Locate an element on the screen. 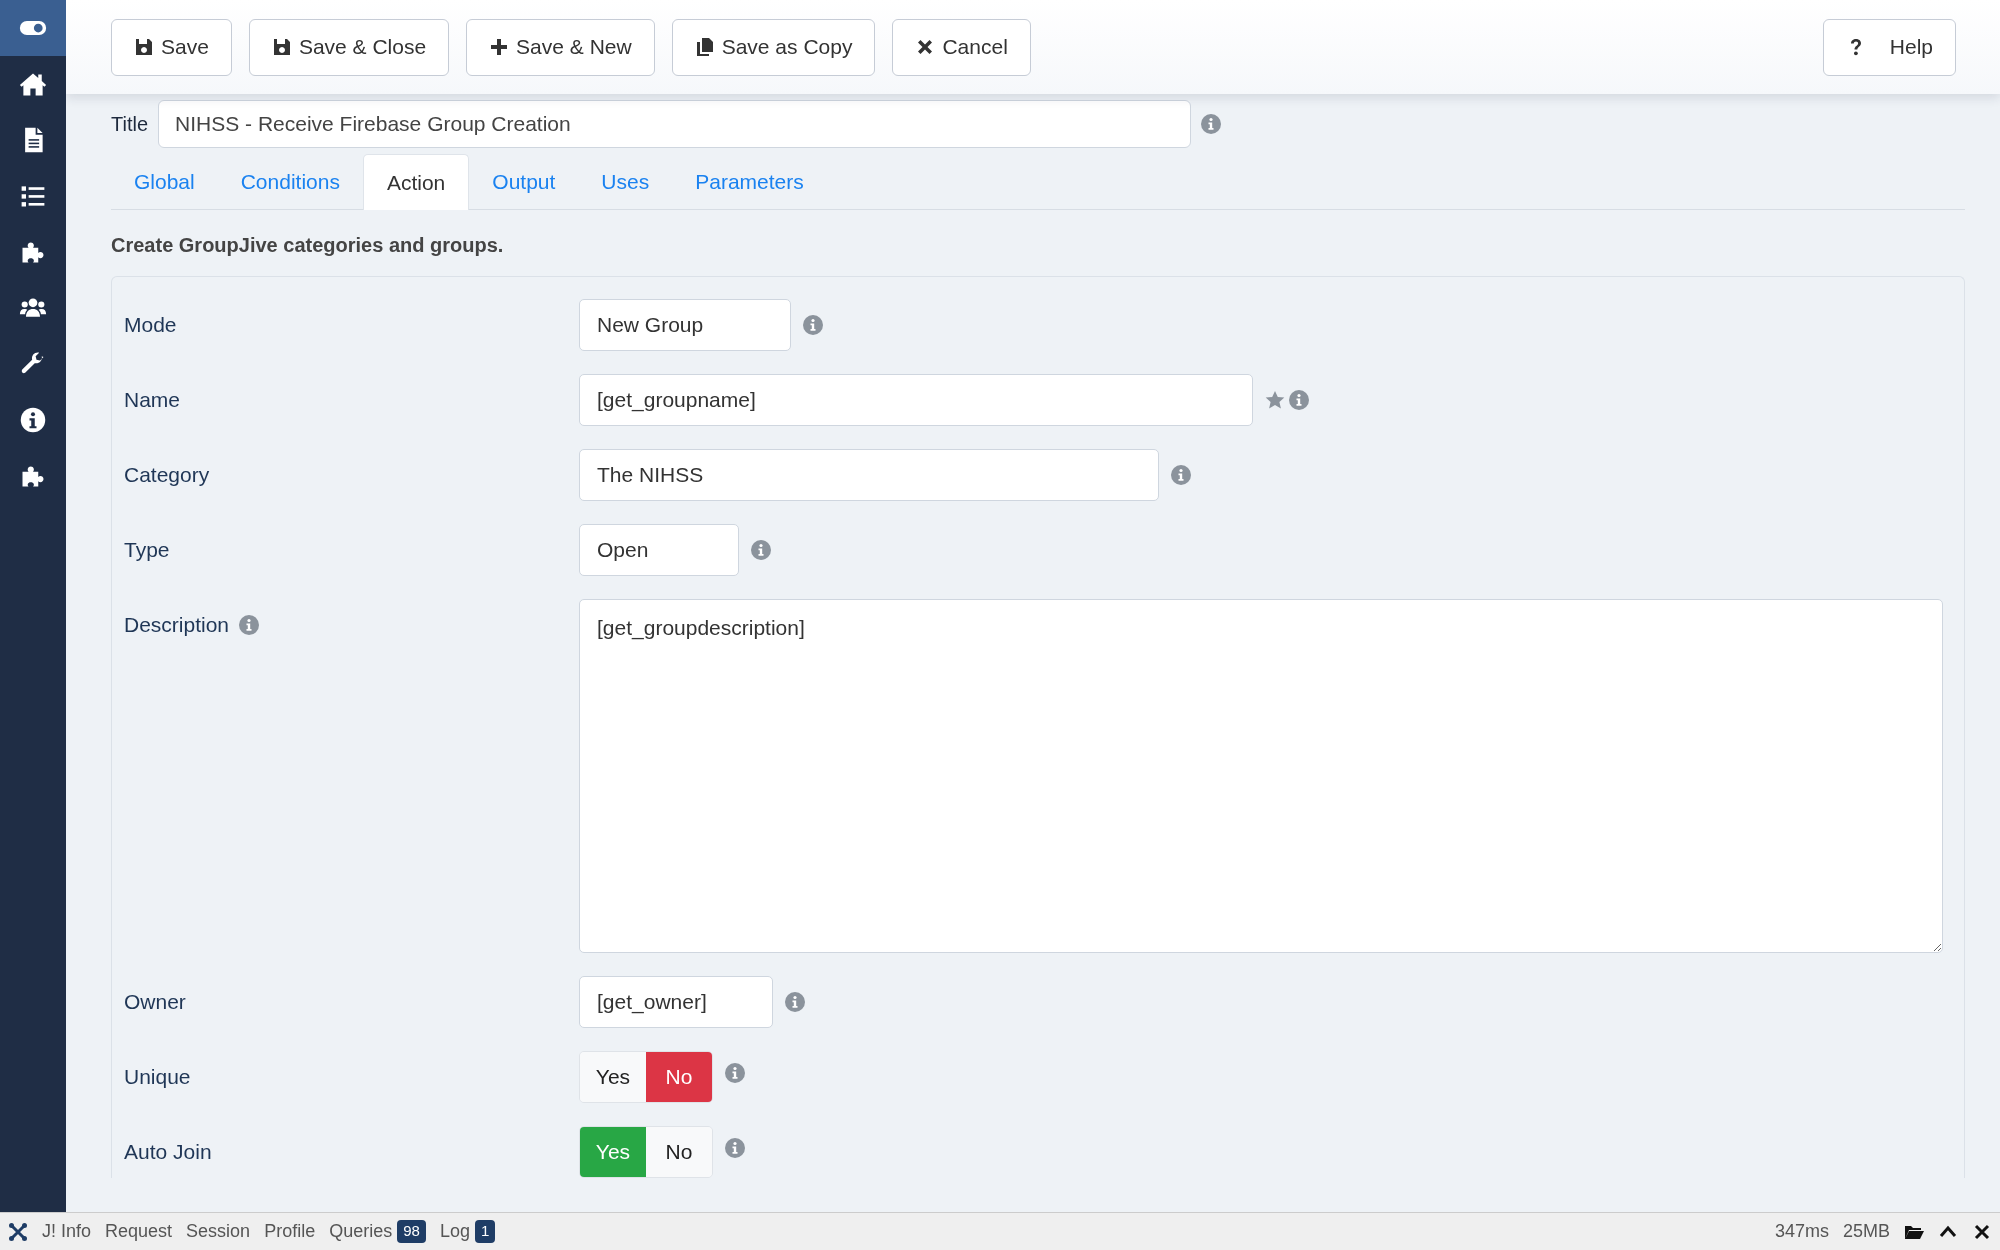 This screenshot has width=2000, height=1250. dropdown: New Group is located at coordinates (685, 325).